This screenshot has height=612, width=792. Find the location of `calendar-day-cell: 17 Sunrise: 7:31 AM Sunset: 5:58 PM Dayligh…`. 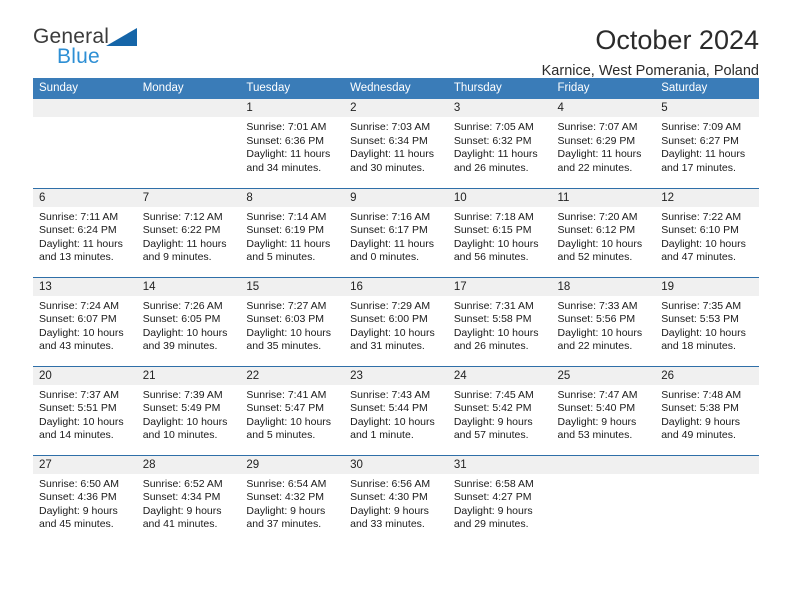

calendar-day-cell: 17 Sunrise: 7:31 AM Sunset: 5:58 PM Dayligh… is located at coordinates (499, 321).